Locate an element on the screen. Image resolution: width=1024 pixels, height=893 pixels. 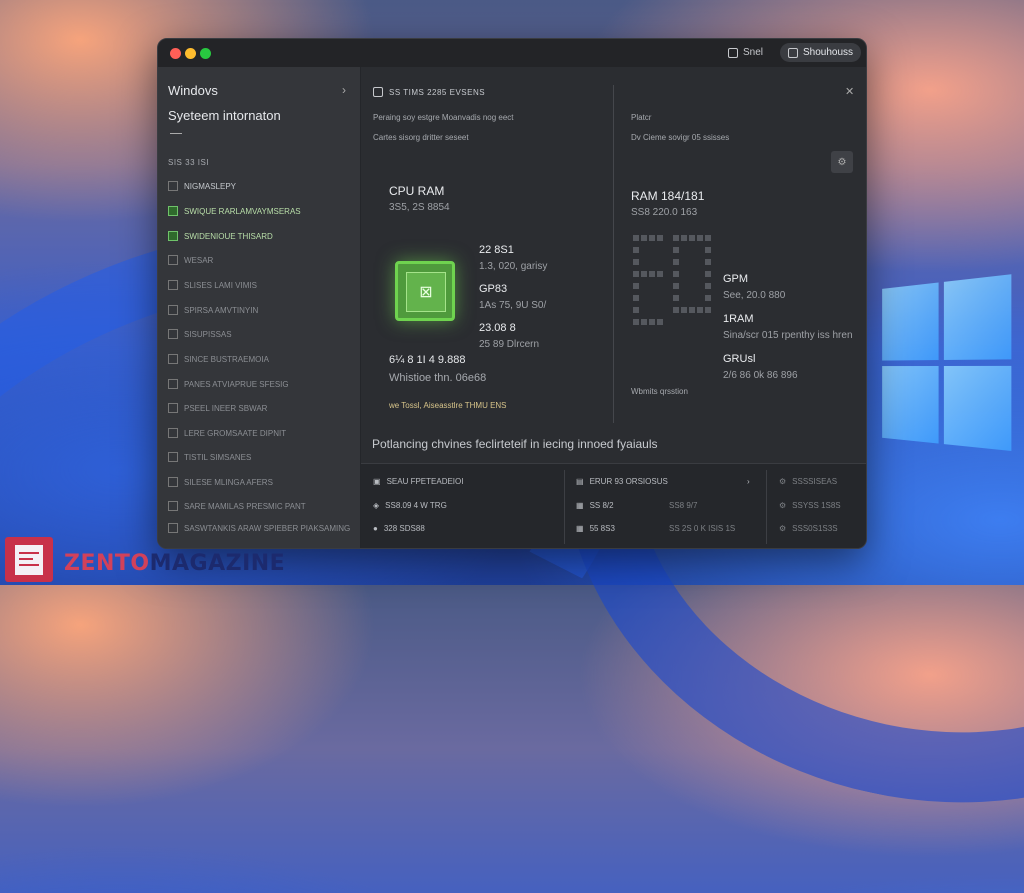
notes-button: Snel is located at coordinates (745, 52).